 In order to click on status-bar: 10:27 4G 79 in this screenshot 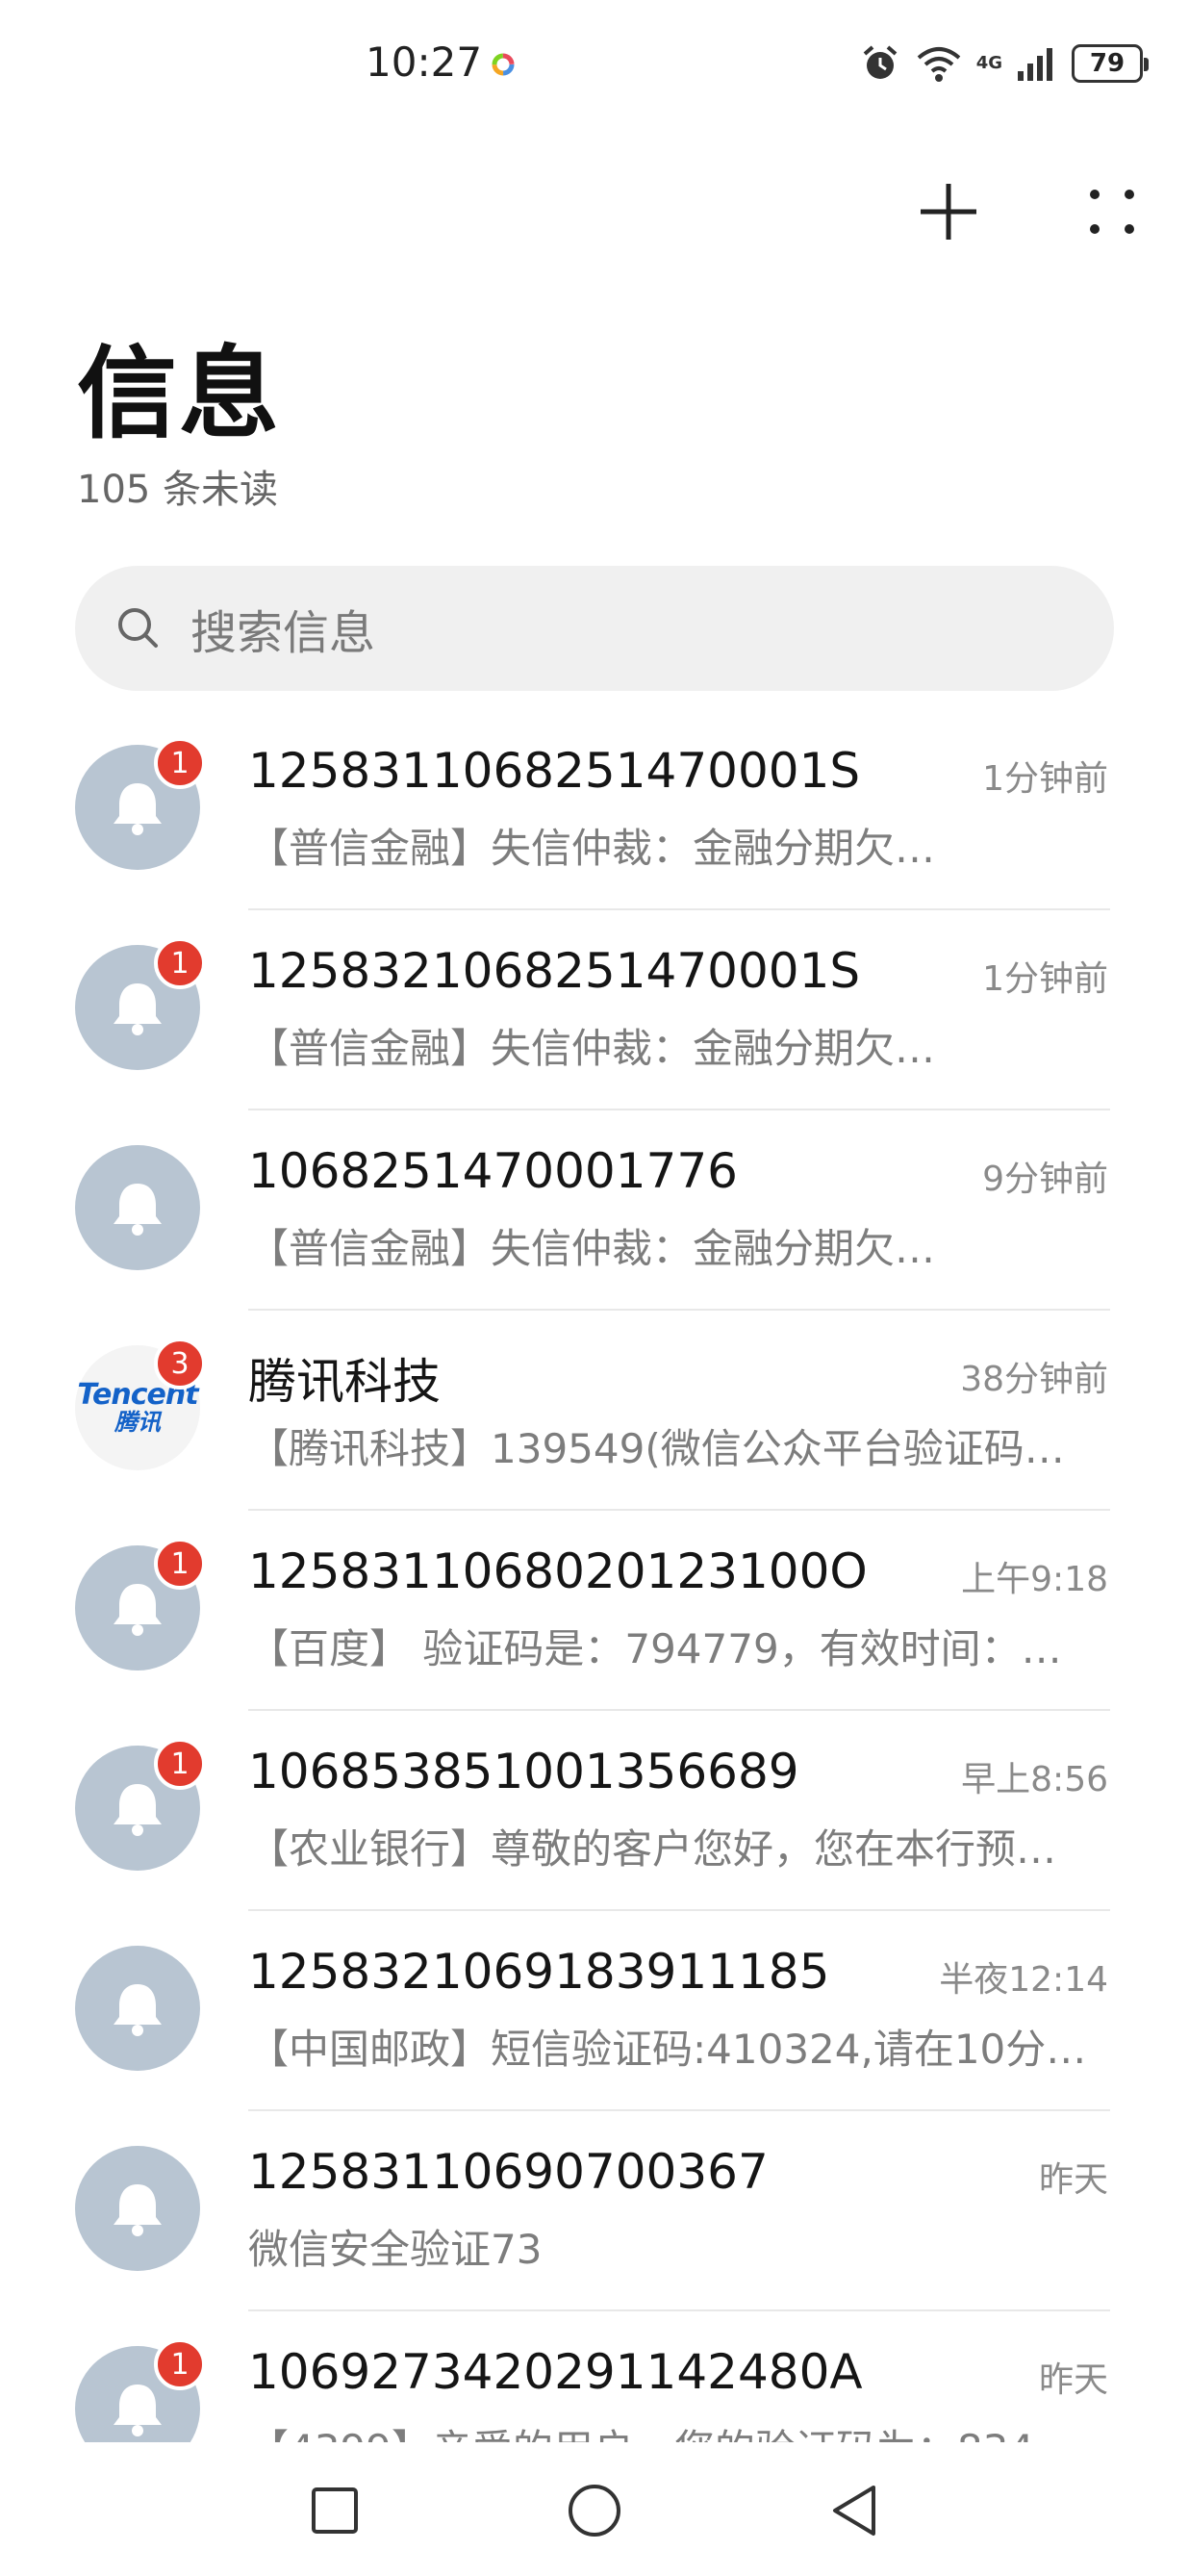, I will do `click(594, 67)`.